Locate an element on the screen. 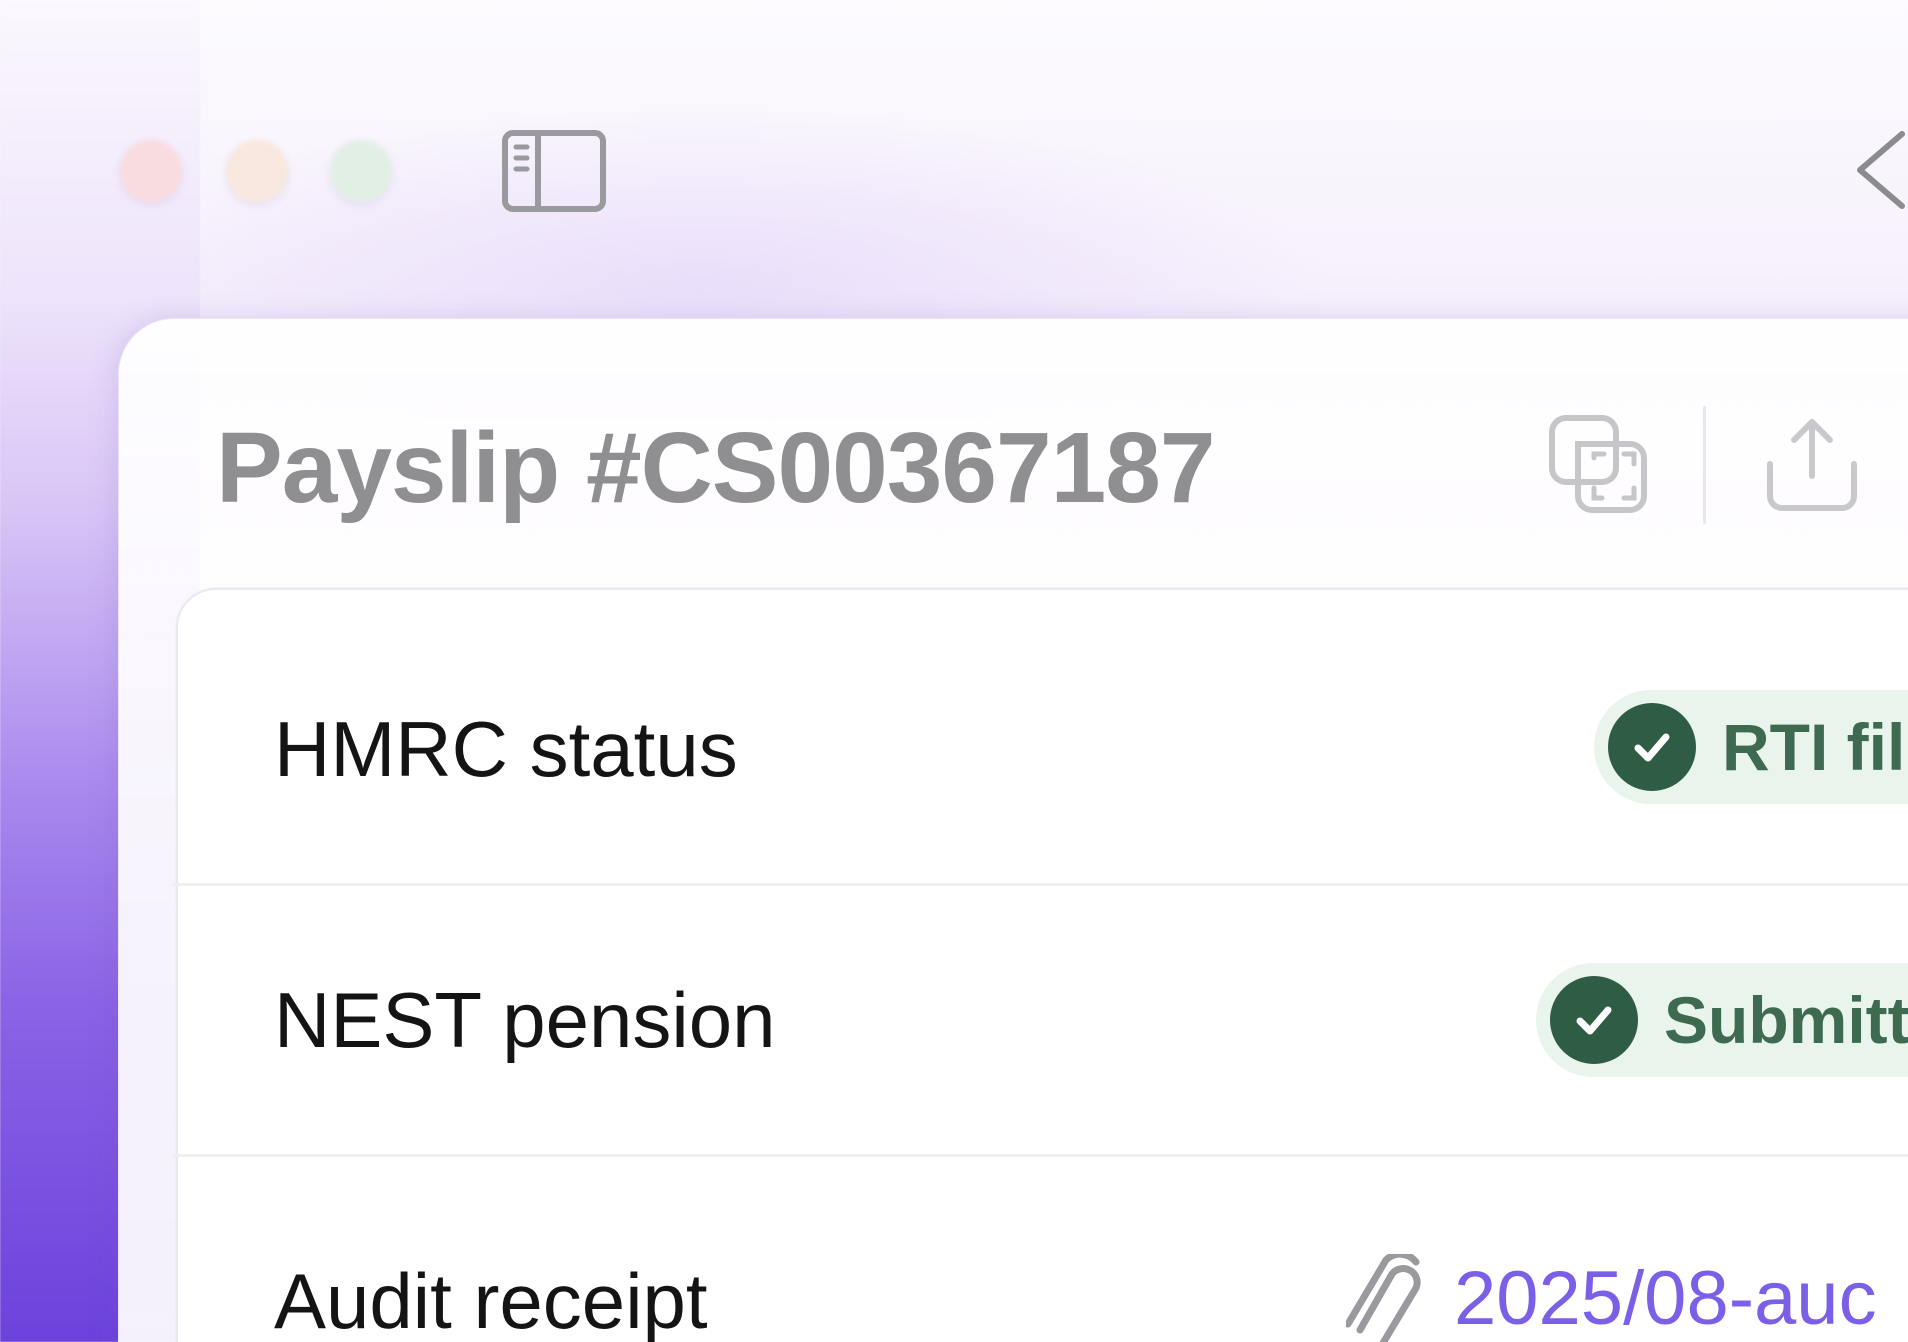 The image size is (1908, 1342). chevron-left-icon is located at coordinates (1881, 170).